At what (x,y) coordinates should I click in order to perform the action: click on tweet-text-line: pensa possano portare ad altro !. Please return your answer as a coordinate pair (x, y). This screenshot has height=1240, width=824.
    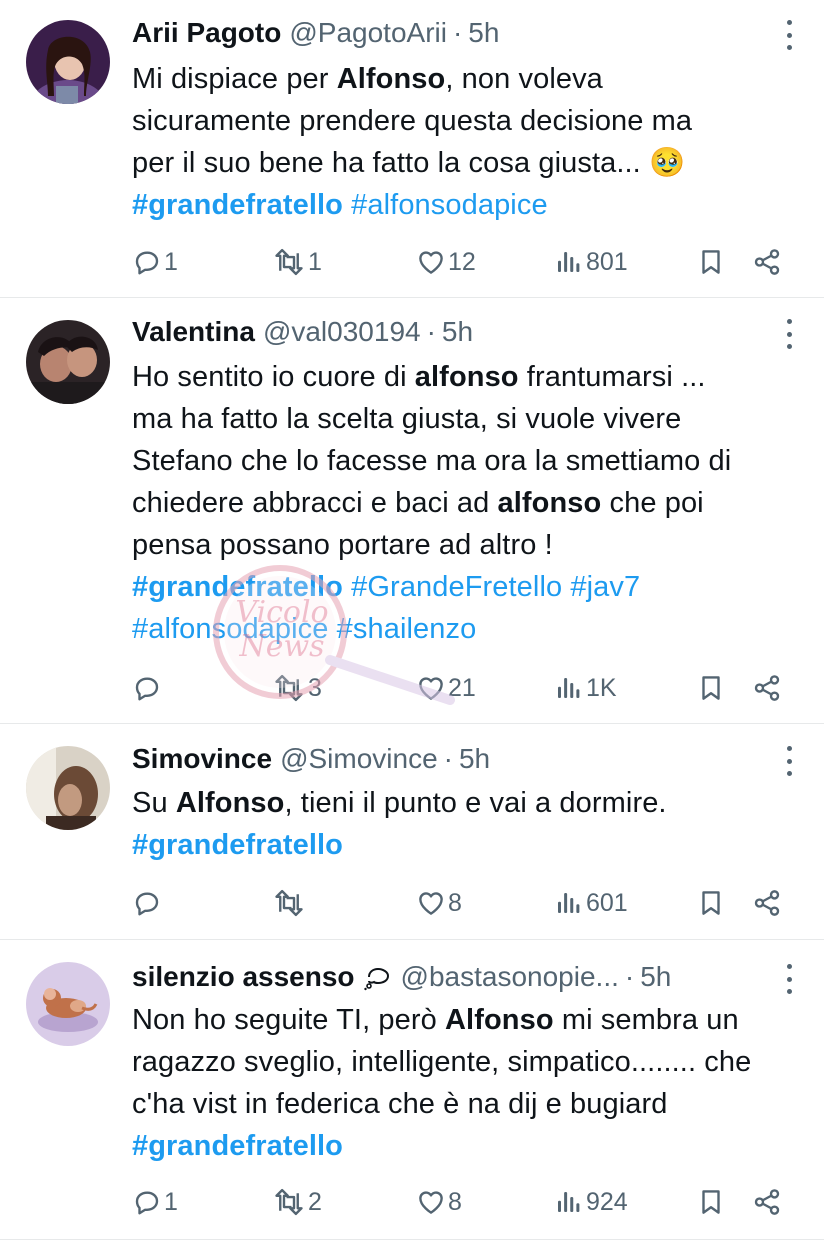
    Looking at the image, I should click on (463, 545).